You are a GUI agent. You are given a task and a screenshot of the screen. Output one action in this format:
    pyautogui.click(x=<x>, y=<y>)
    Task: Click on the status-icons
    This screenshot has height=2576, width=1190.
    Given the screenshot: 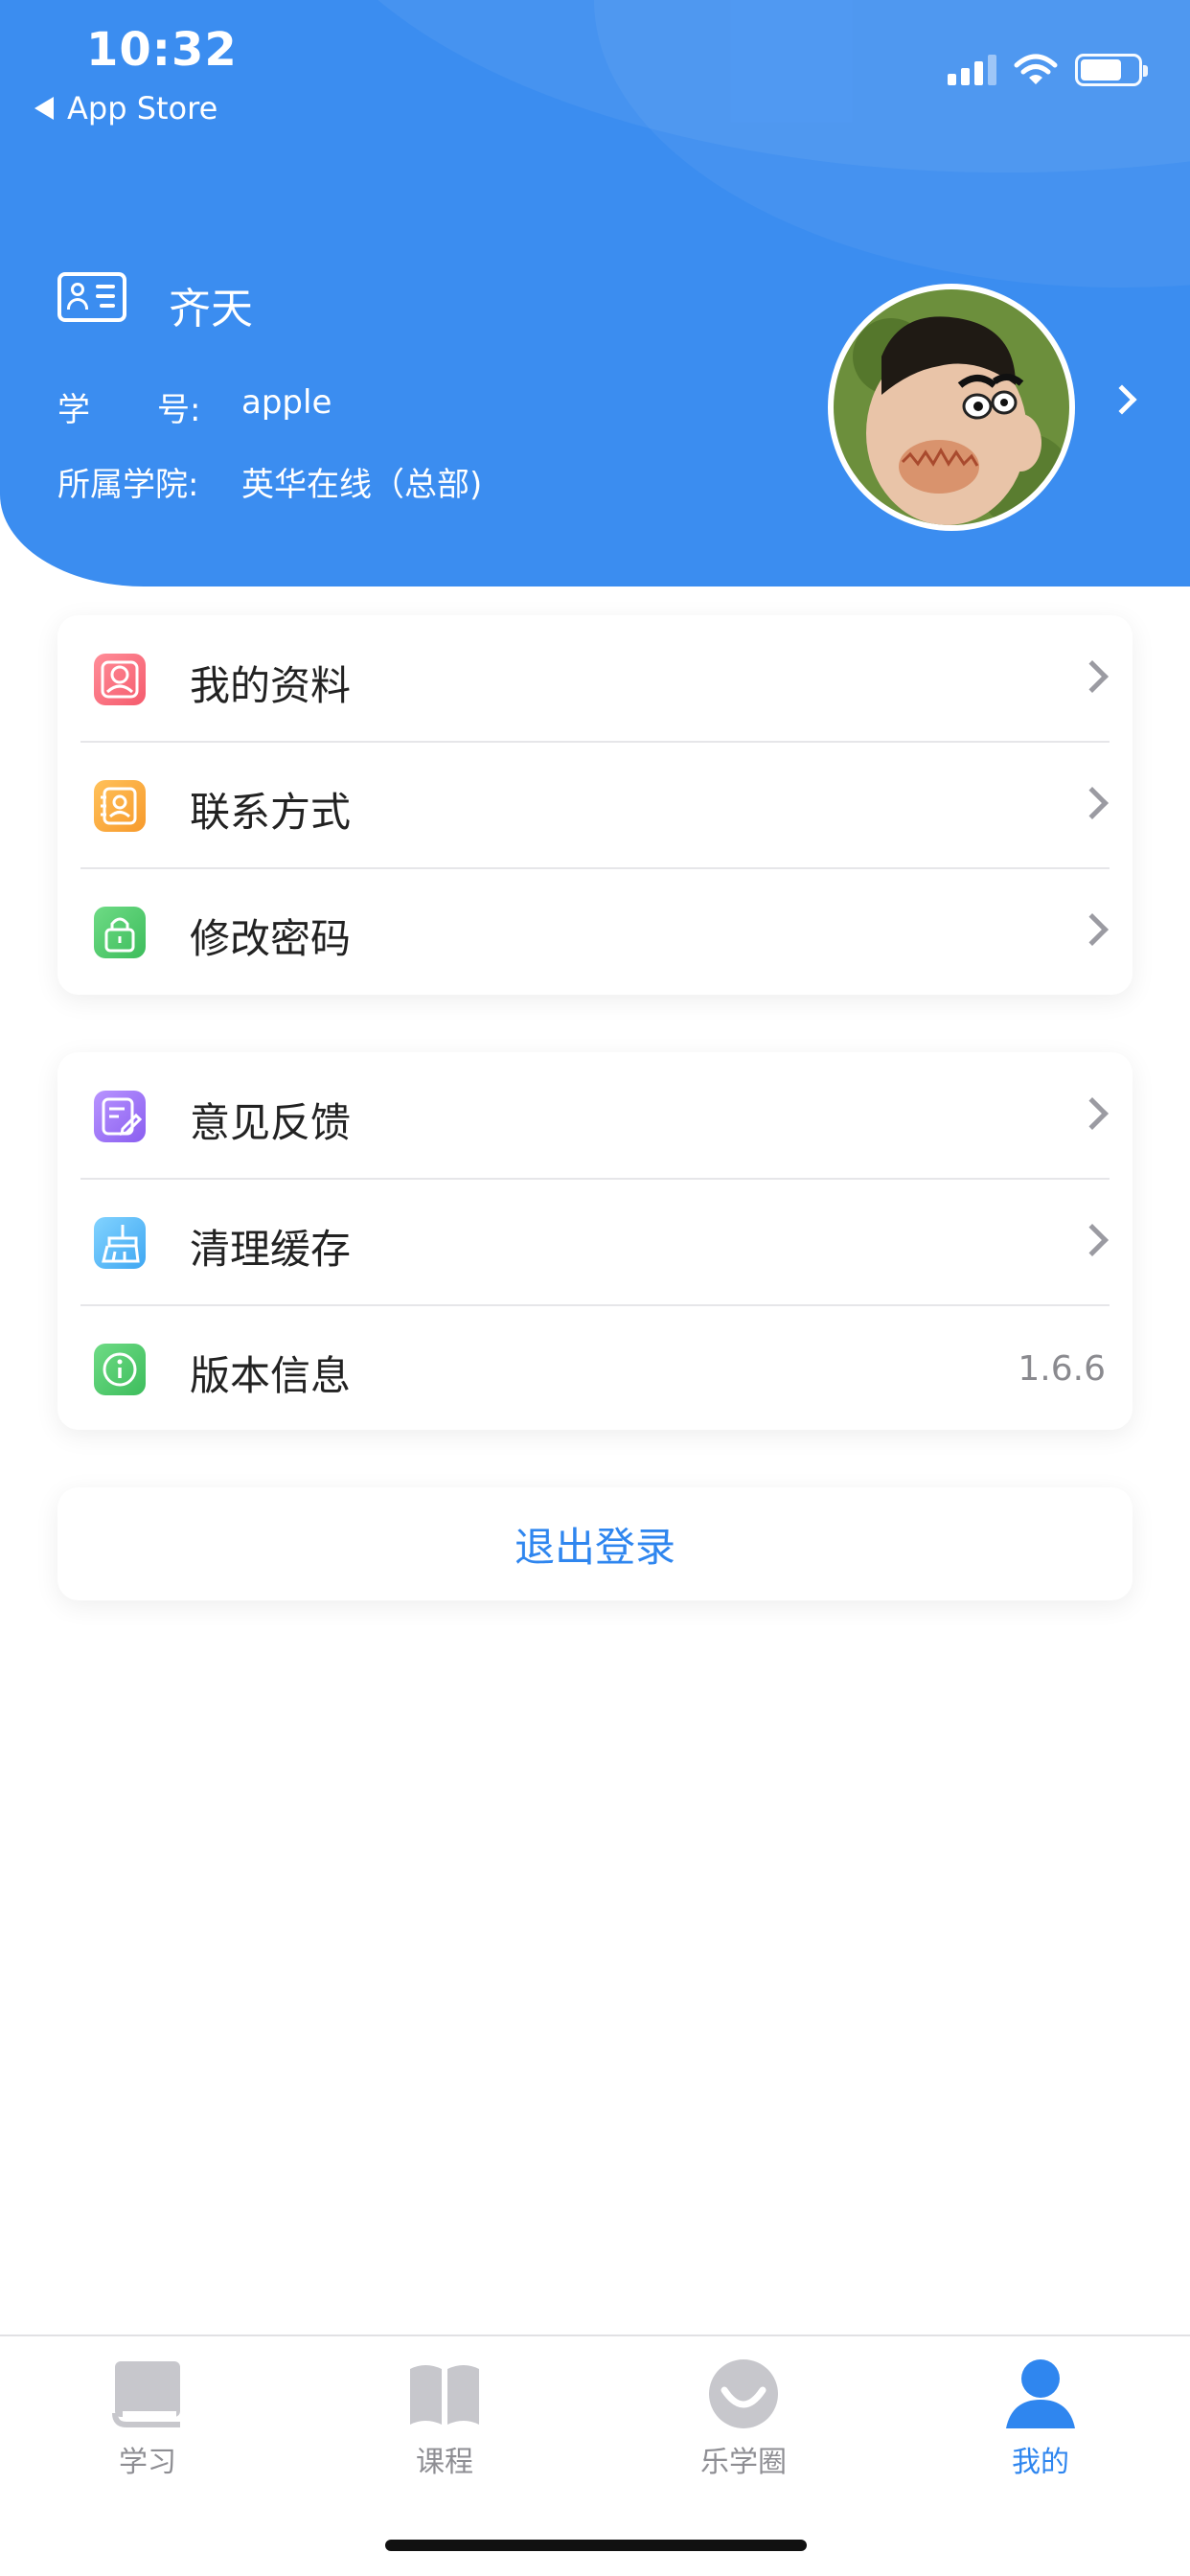 What is the action you would take?
    pyautogui.click(x=1048, y=70)
    